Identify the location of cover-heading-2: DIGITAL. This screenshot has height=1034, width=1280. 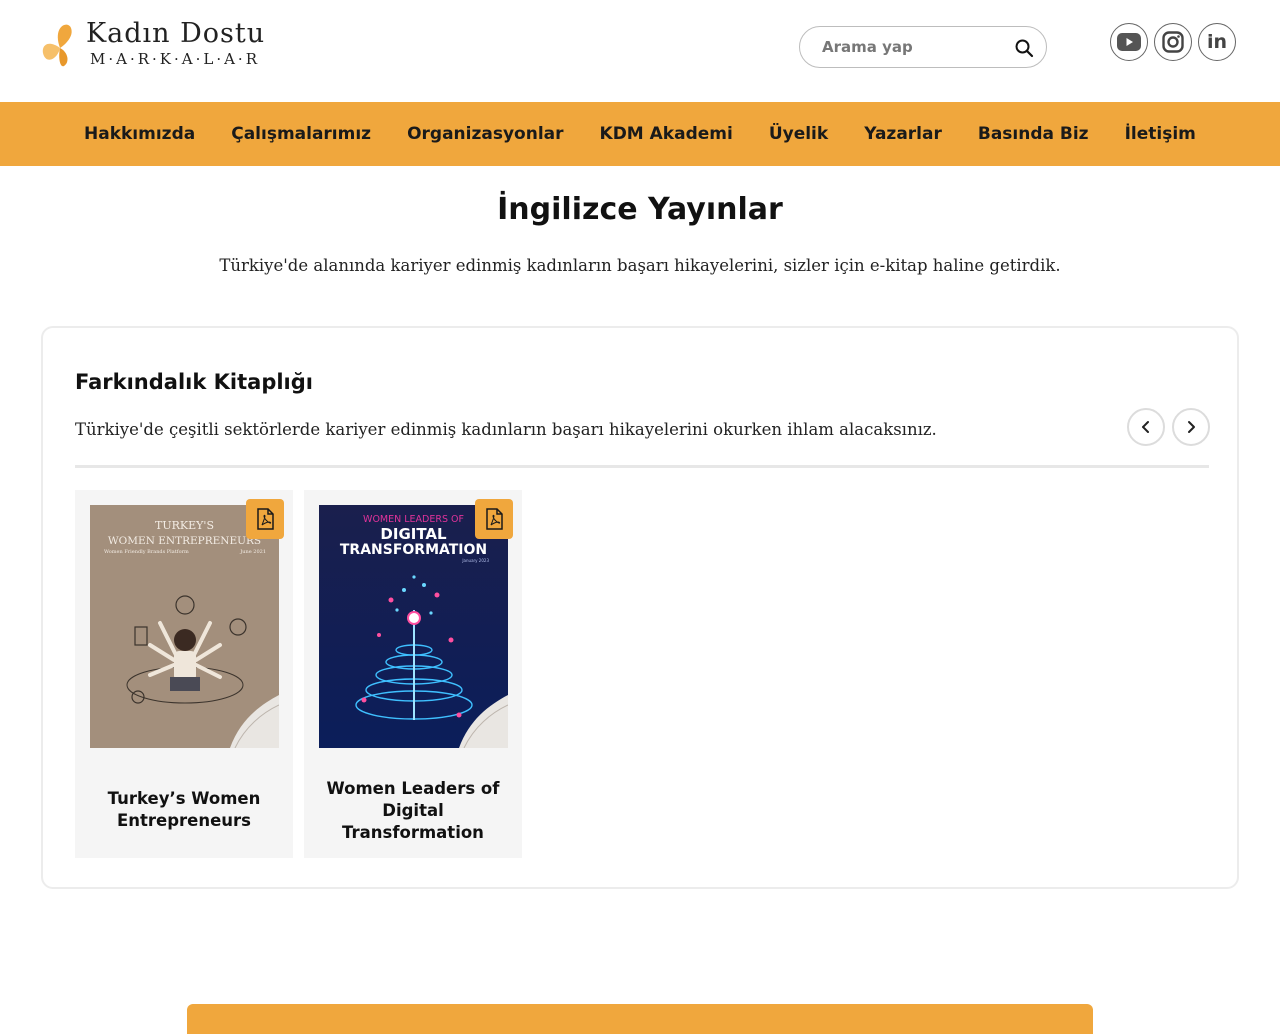
(413, 534).